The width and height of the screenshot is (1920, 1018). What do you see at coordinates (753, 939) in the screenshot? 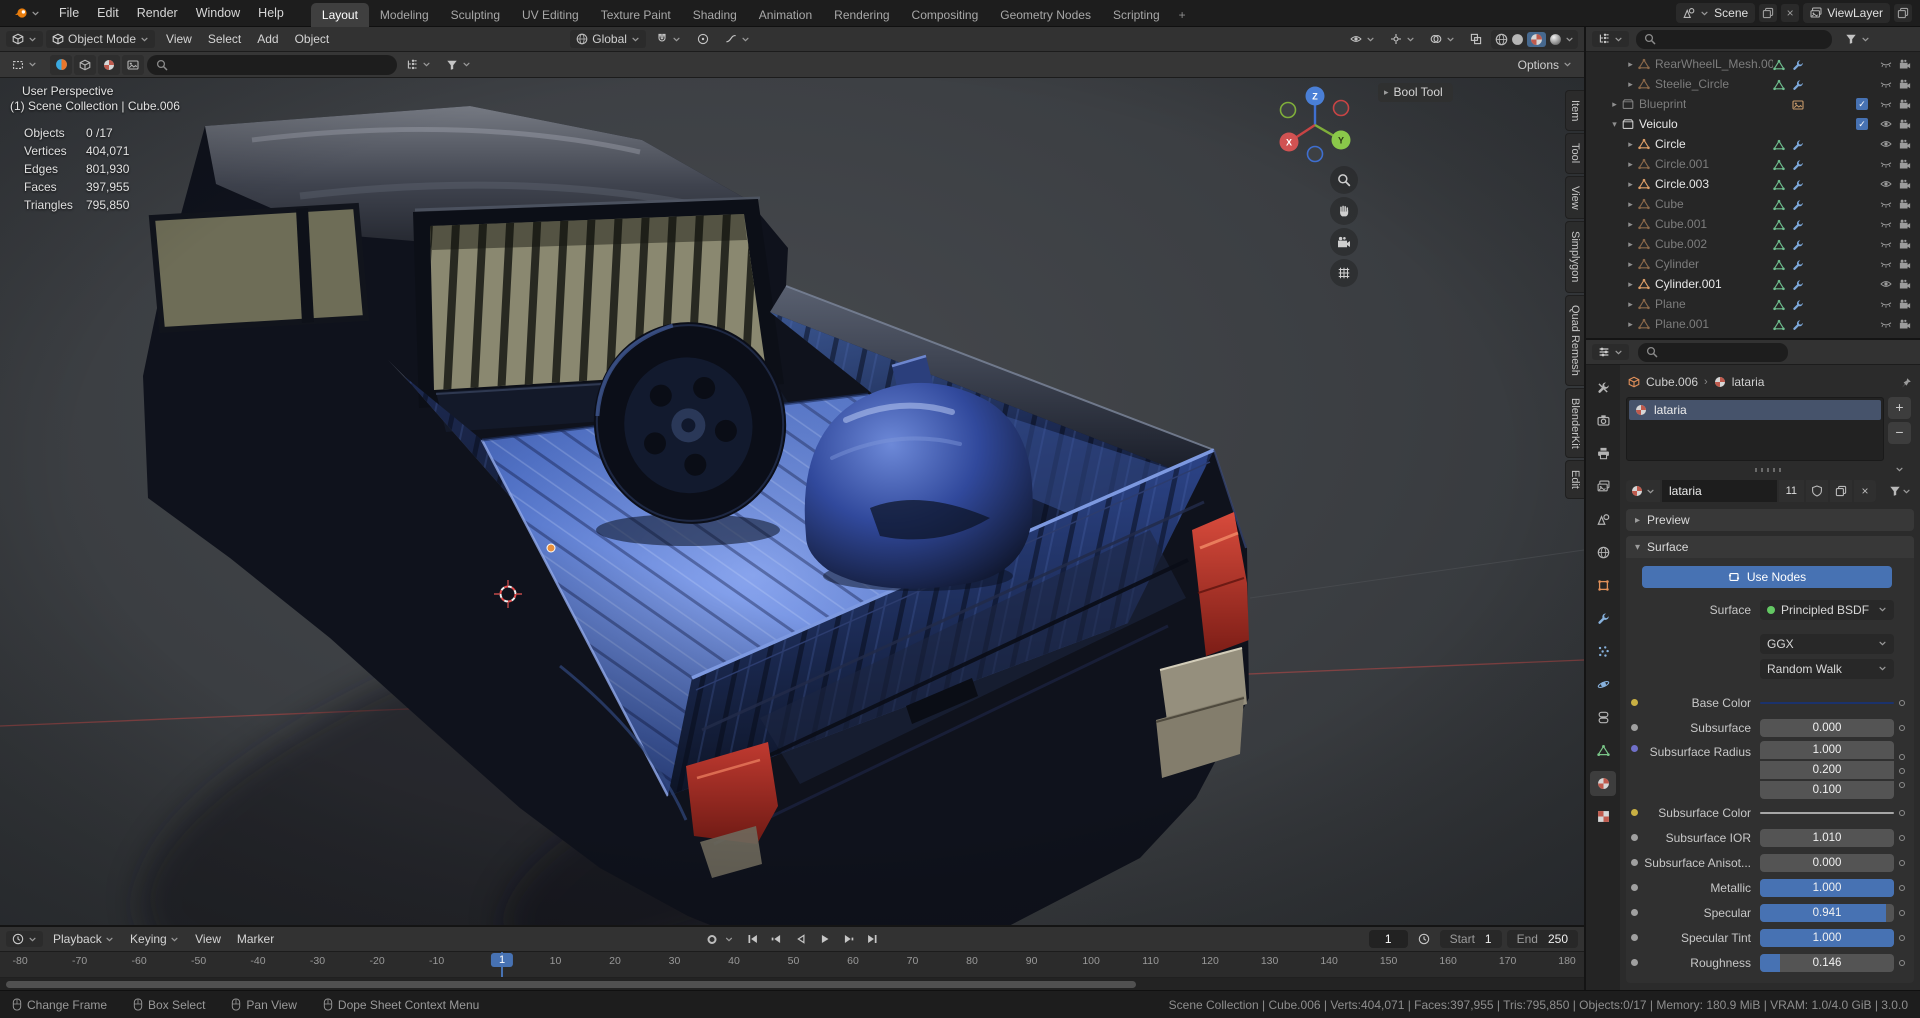
I see `jump-to-start-button` at bounding box center [753, 939].